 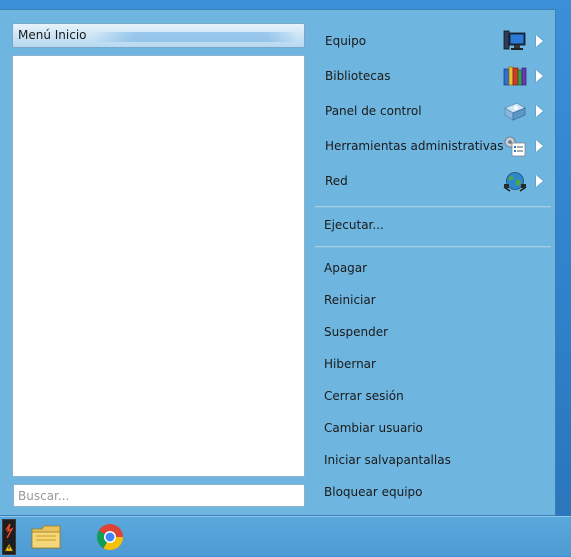 What do you see at coordinates (356, 332) in the screenshot?
I see `suspend-button: Suspender` at bounding box center [356, 332].